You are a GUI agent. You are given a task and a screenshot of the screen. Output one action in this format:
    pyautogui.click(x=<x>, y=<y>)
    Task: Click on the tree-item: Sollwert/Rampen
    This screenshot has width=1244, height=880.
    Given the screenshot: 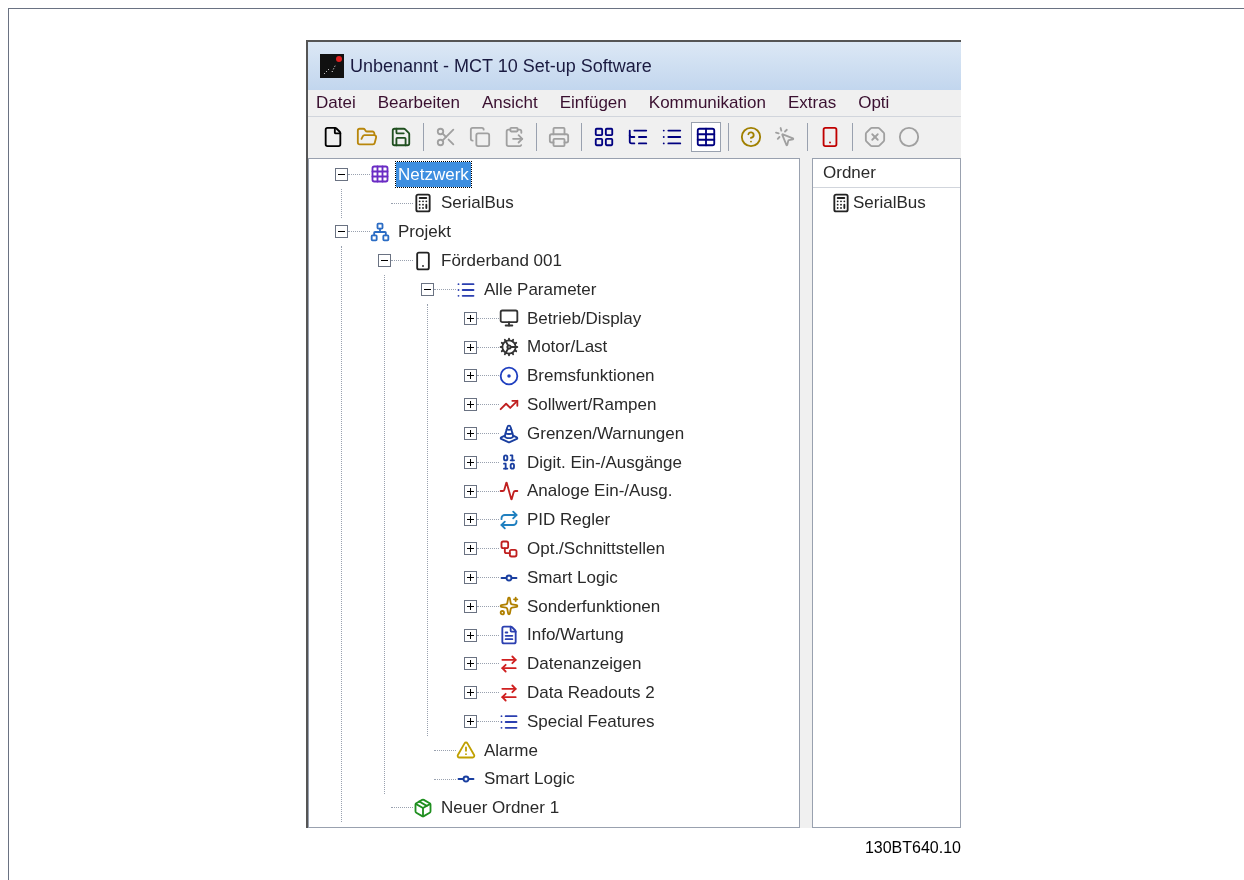 What is the action you would take?
    pyautogui.click(x=592, y=405)
    